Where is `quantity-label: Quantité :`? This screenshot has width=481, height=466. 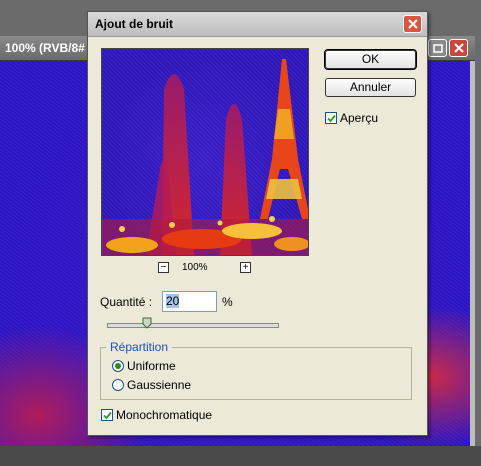
quantity-label: Quantité : is located at coordinates (126, 302).